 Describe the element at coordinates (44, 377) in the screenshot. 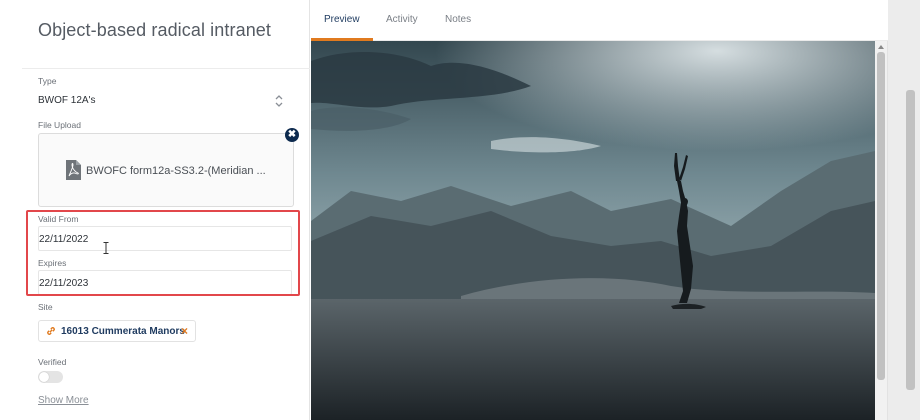

I see `toggle-knob` at that location.